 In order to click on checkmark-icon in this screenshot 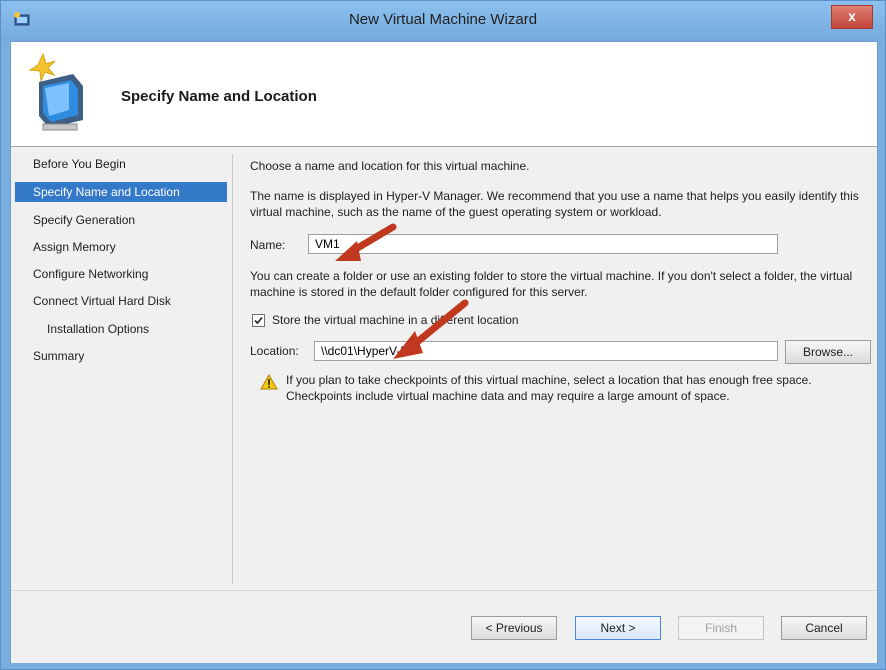, I will do `click(258, 320)`.